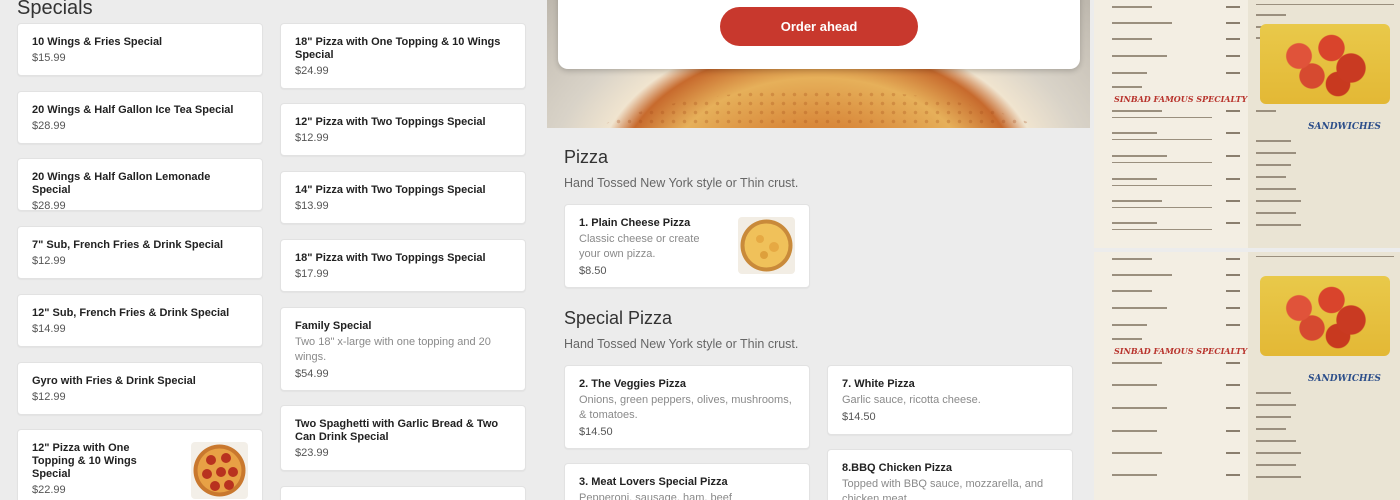 This screenshot has width=1400, height=500. Describe the element at coordinates (133, 110) in the screenshot. I see `item-name: 20 Wings & Half Gallon Ice Tea Special` at that location.